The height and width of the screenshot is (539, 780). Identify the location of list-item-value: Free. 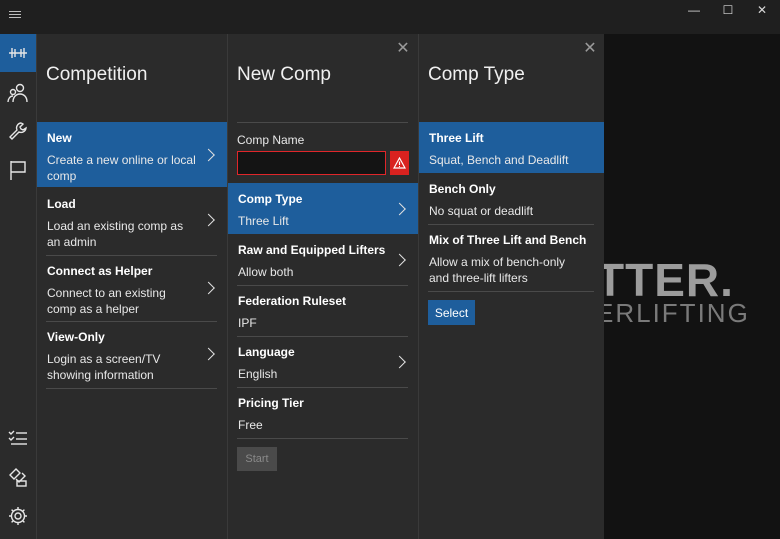
(250, 425).